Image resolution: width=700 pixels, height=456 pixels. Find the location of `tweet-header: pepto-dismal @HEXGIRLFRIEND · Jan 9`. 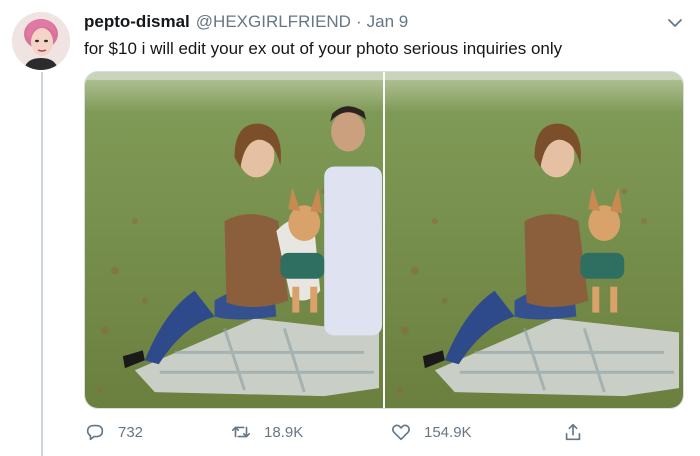

tweet-header: pepto-dismal @HEXGIRLFRIEND · Jan 9 is located at coordinates (246, 23).